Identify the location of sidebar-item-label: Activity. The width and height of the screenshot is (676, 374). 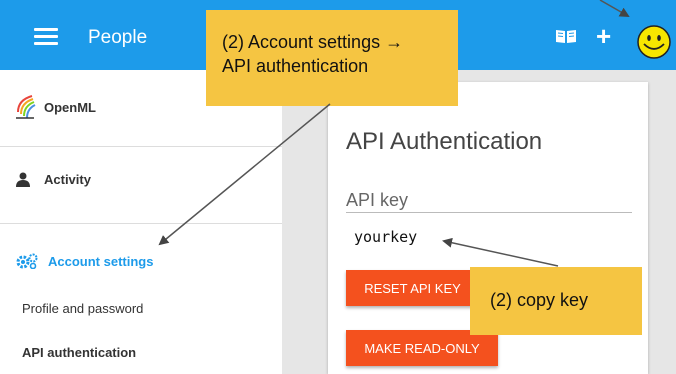
(67, 179).